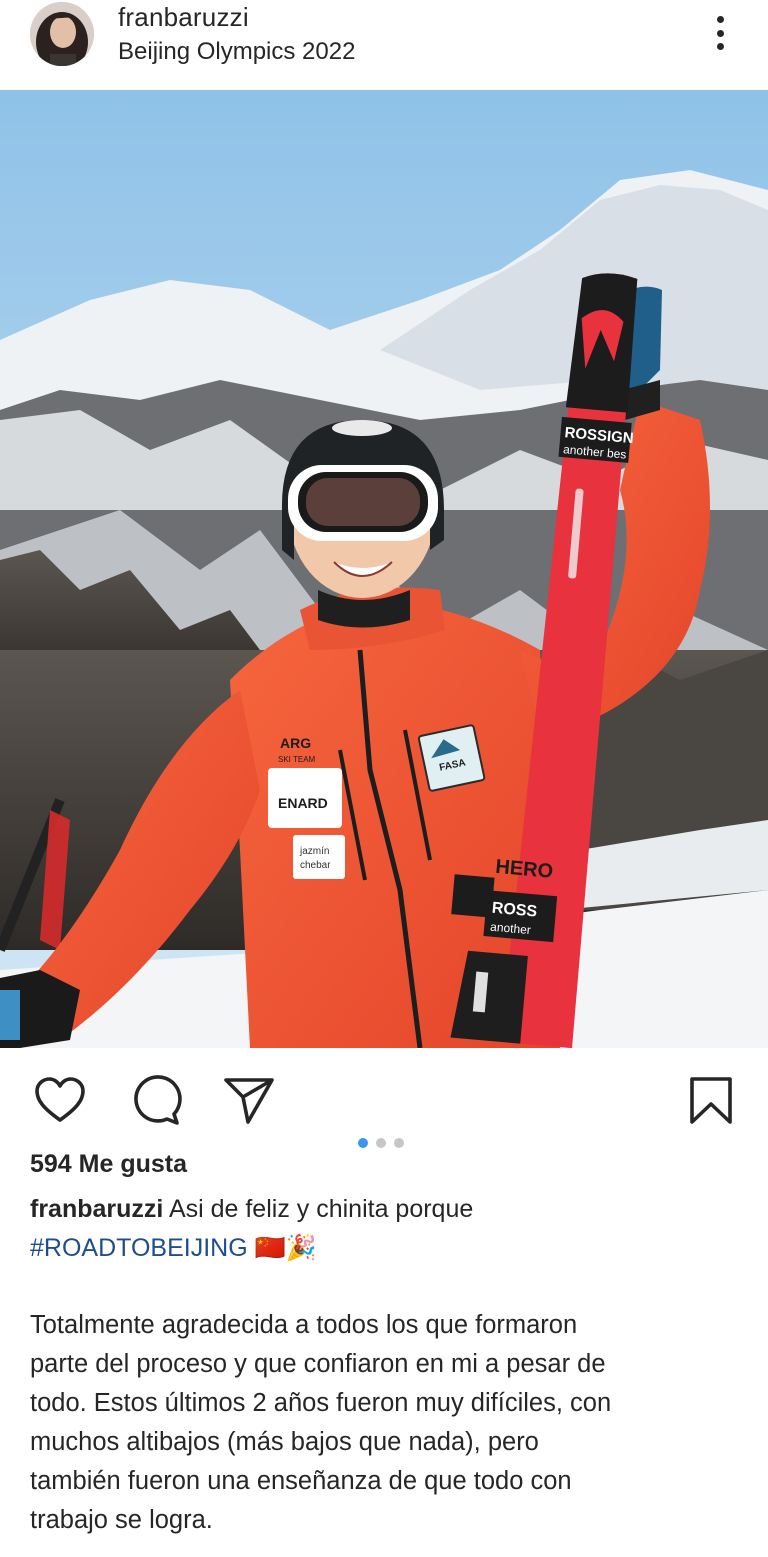 Image resolution: width=768 pixels, height=1557 pixels. I want to click on jacket-team-label: ARG, so click(295, 743).